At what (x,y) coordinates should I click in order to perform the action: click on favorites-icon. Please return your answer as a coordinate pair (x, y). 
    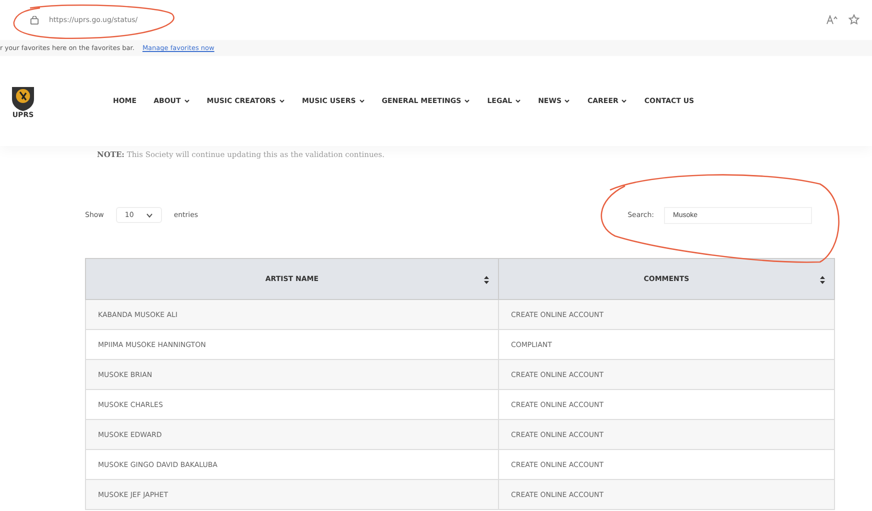
    Looking at the image, I should click on (854, 20).